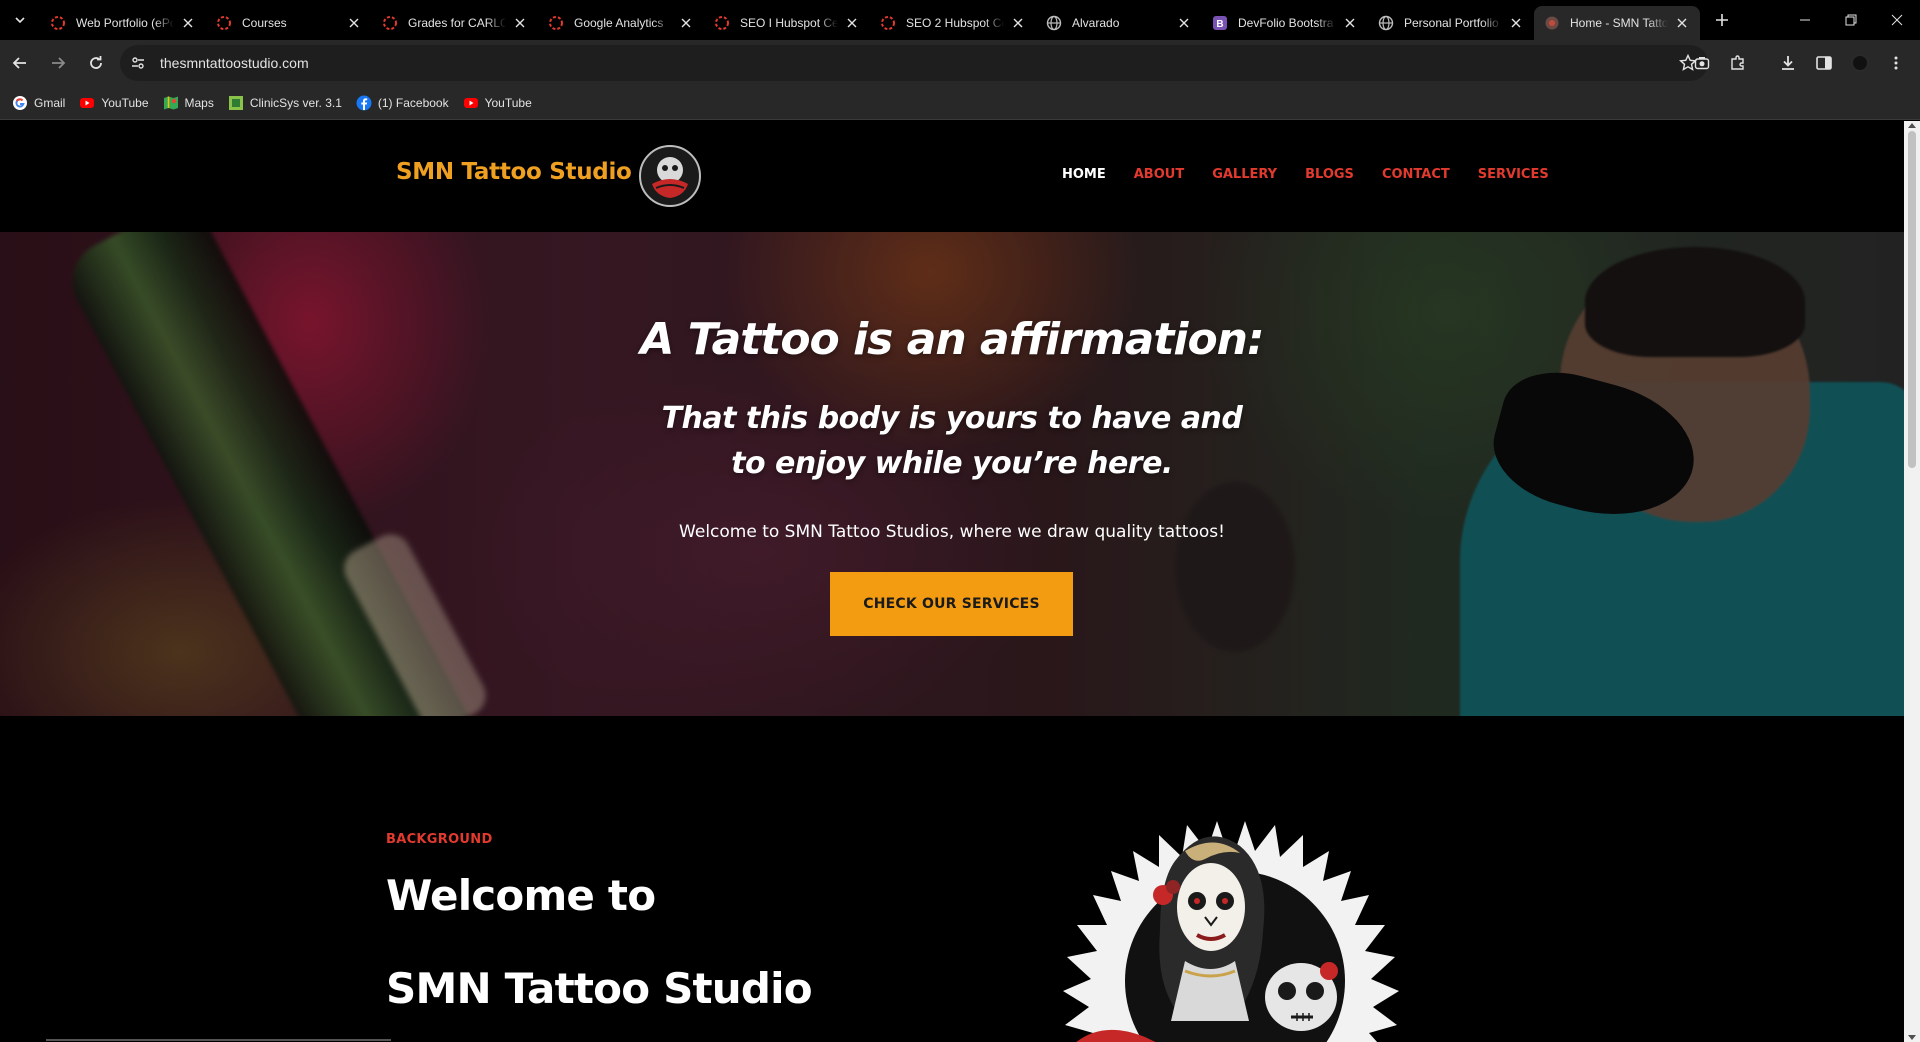 Image resolution: width=1920 pixels, height=1042 pixels. I want to click on tab-title: SEO 2 Hubspot Ce, so click(955, 23).